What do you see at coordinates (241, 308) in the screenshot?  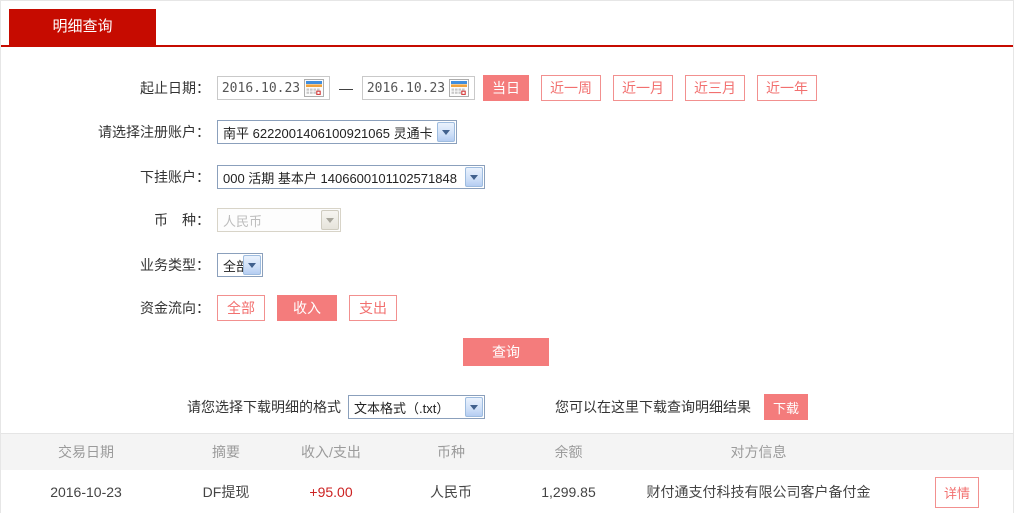 I see `fund-flow-all-button: 全部` at bounding box center [241, 308].